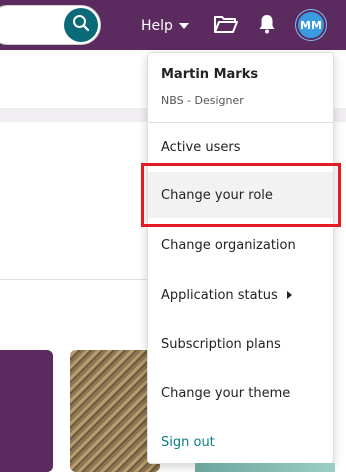 The height and width of the screenshot is (472, 346). I want to click on chevron-right-icon, so click(289, 295).